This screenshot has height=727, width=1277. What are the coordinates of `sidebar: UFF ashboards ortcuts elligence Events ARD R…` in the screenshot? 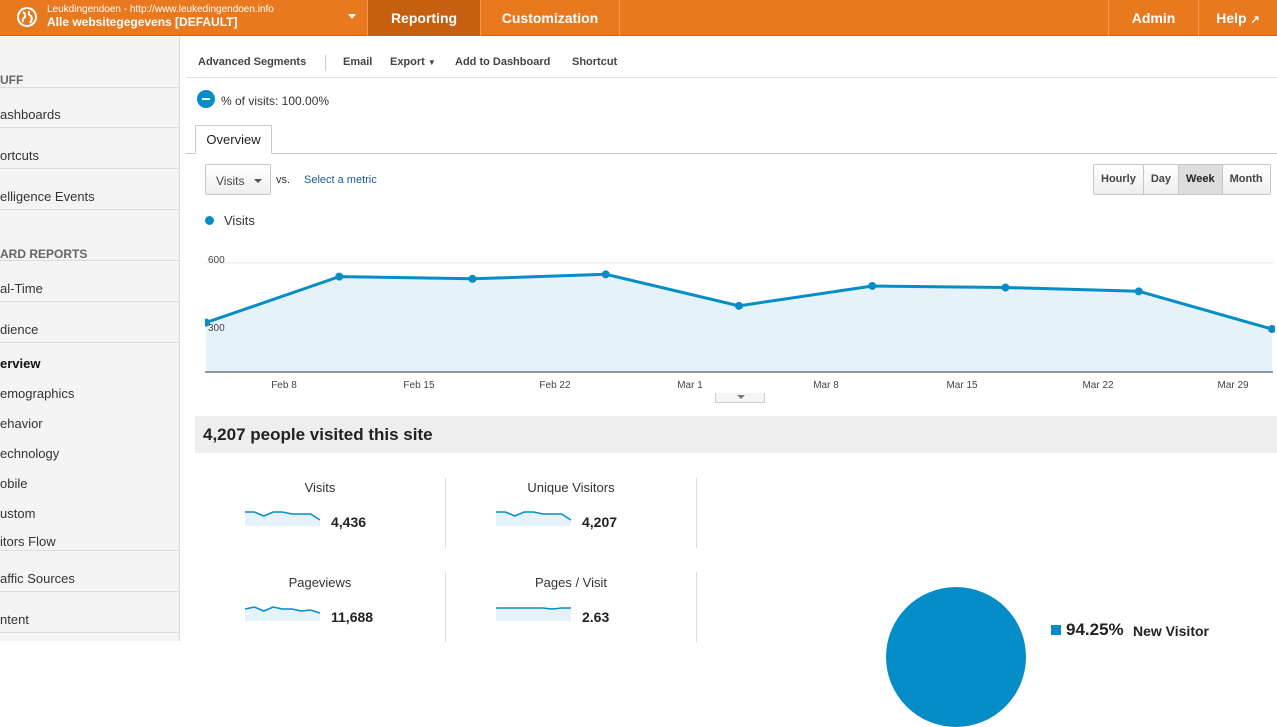 It's located at (90, 339).